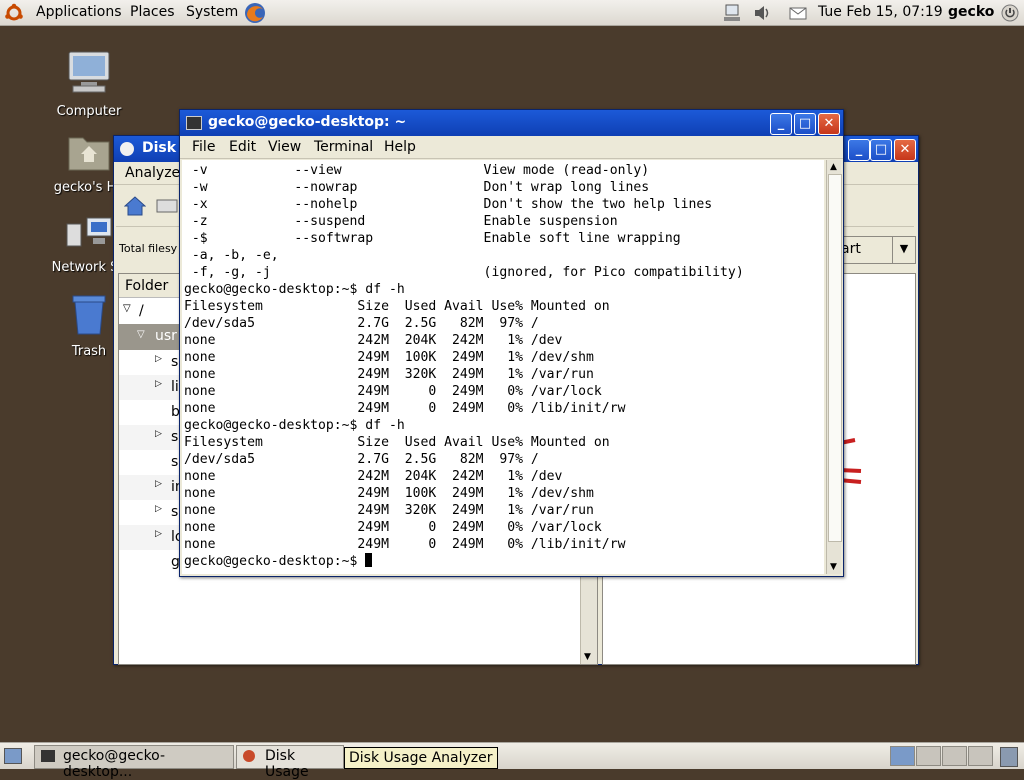 This screenshot has height=780, width=1024. Describe the element at coordinates (135, 208) in the screenshot. I see `home-icon` at that location.